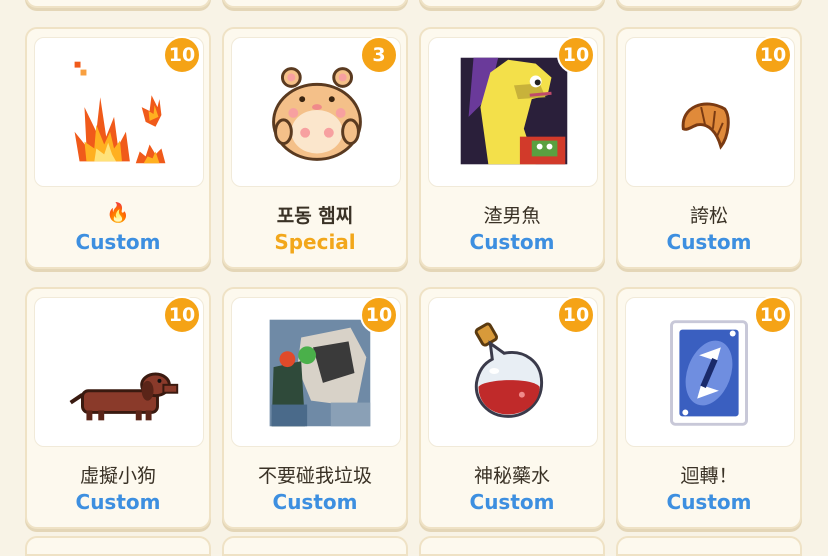 The height and width of the screenshot is (556, 828). Describe the element at coordinates (512, 408) in the screenshot. I see `emoji-card: 10 神秘藥水 Custom` at that location.